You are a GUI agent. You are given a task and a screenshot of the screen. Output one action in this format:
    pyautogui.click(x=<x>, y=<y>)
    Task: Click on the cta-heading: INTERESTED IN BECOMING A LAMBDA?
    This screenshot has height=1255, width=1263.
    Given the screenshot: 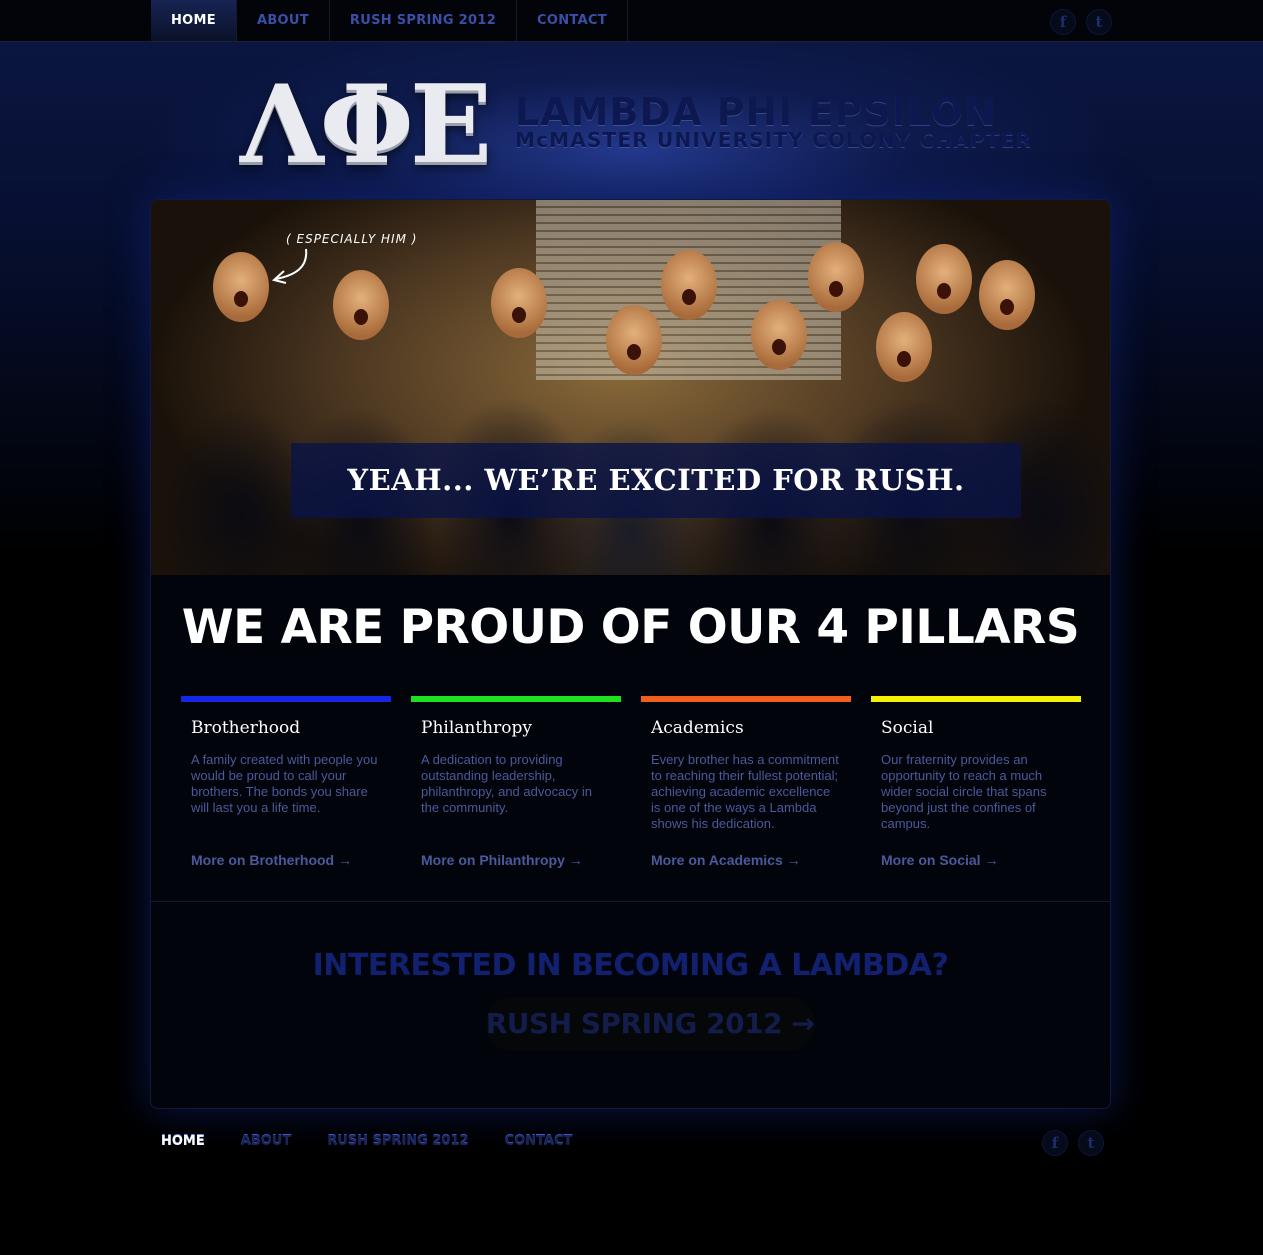 What is the action you would take?
    pyautogui.click(x=630, y=965)
    